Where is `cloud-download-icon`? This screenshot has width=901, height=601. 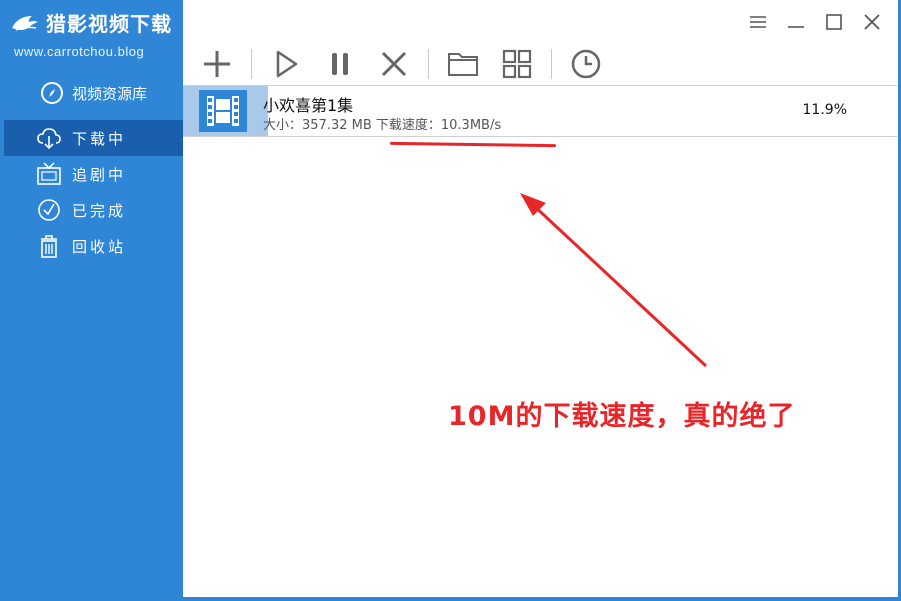
cloud-download-icon is located at coordinates (49, 139).